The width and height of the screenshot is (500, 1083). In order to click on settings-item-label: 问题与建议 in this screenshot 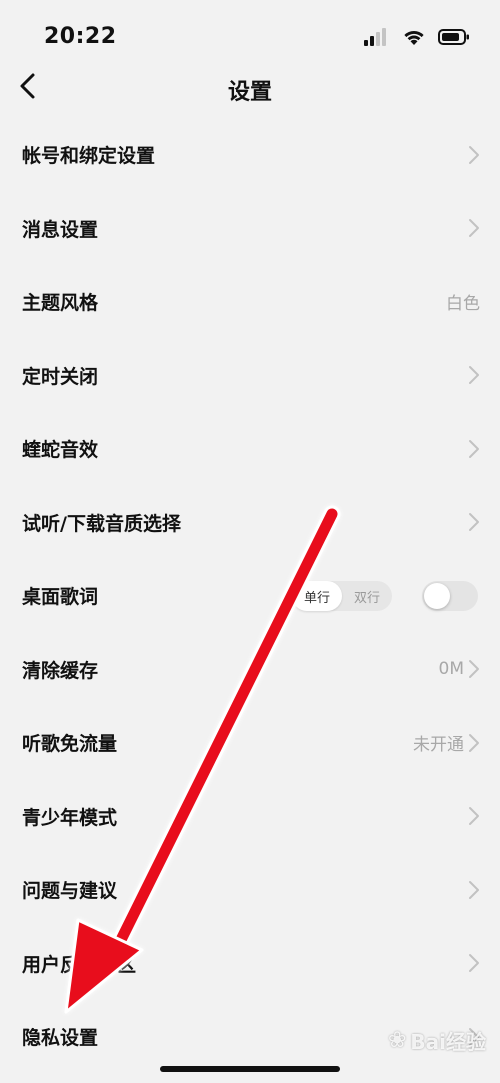, I will do `click(70, 891)`.